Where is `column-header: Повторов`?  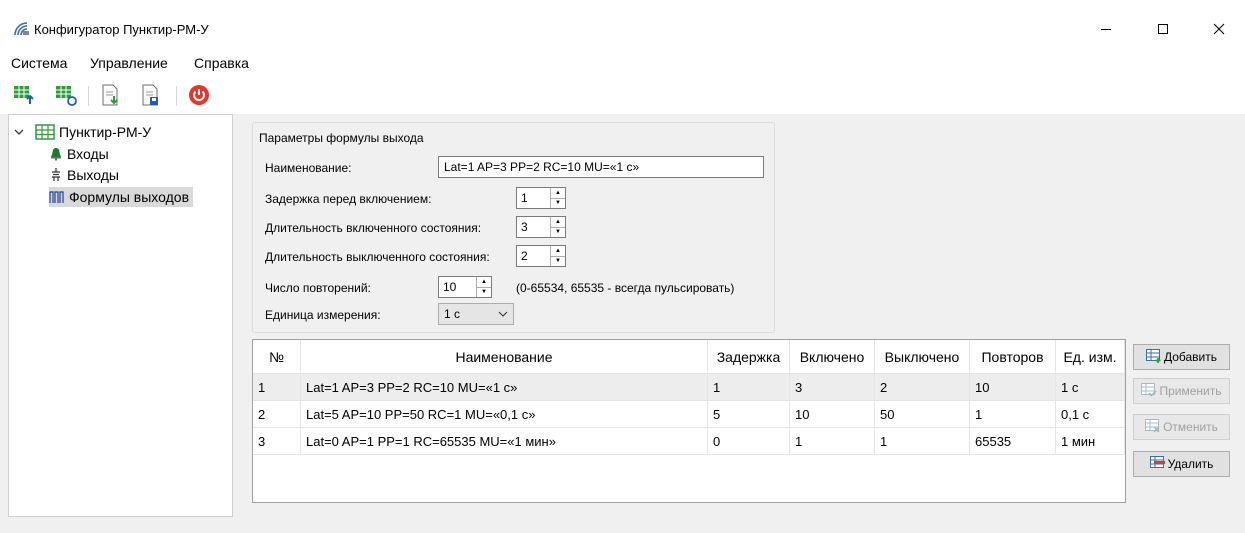
column-header: Повторов is located at coordinates (1013, 357).